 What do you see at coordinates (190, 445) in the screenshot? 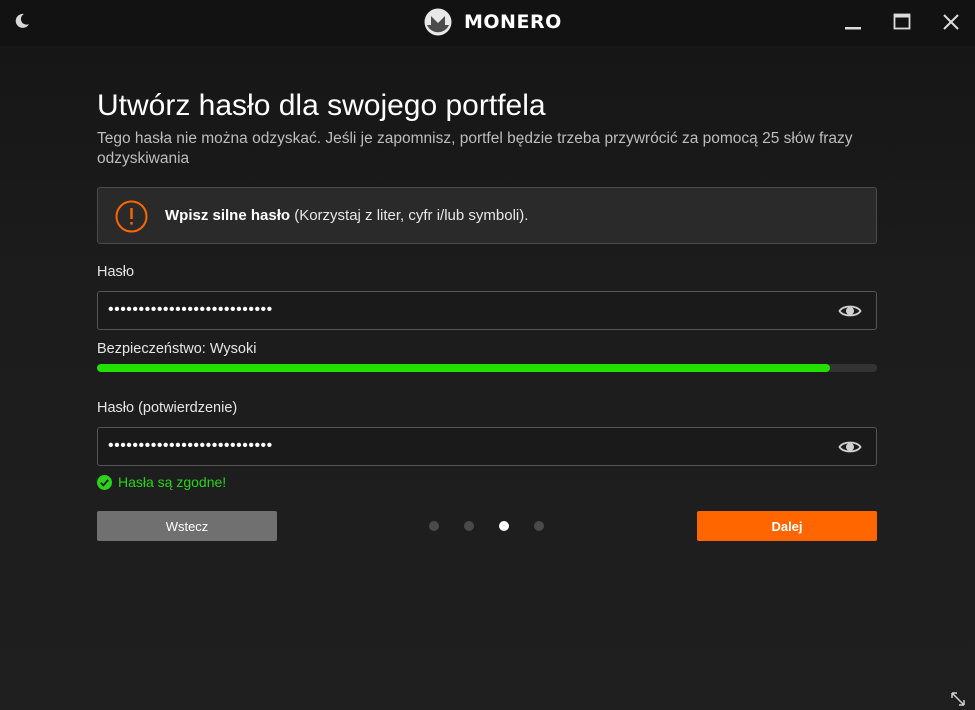
I see `confirm-password-value: •••••••••••••••••••••••••••` at bounding box center [190, 445].